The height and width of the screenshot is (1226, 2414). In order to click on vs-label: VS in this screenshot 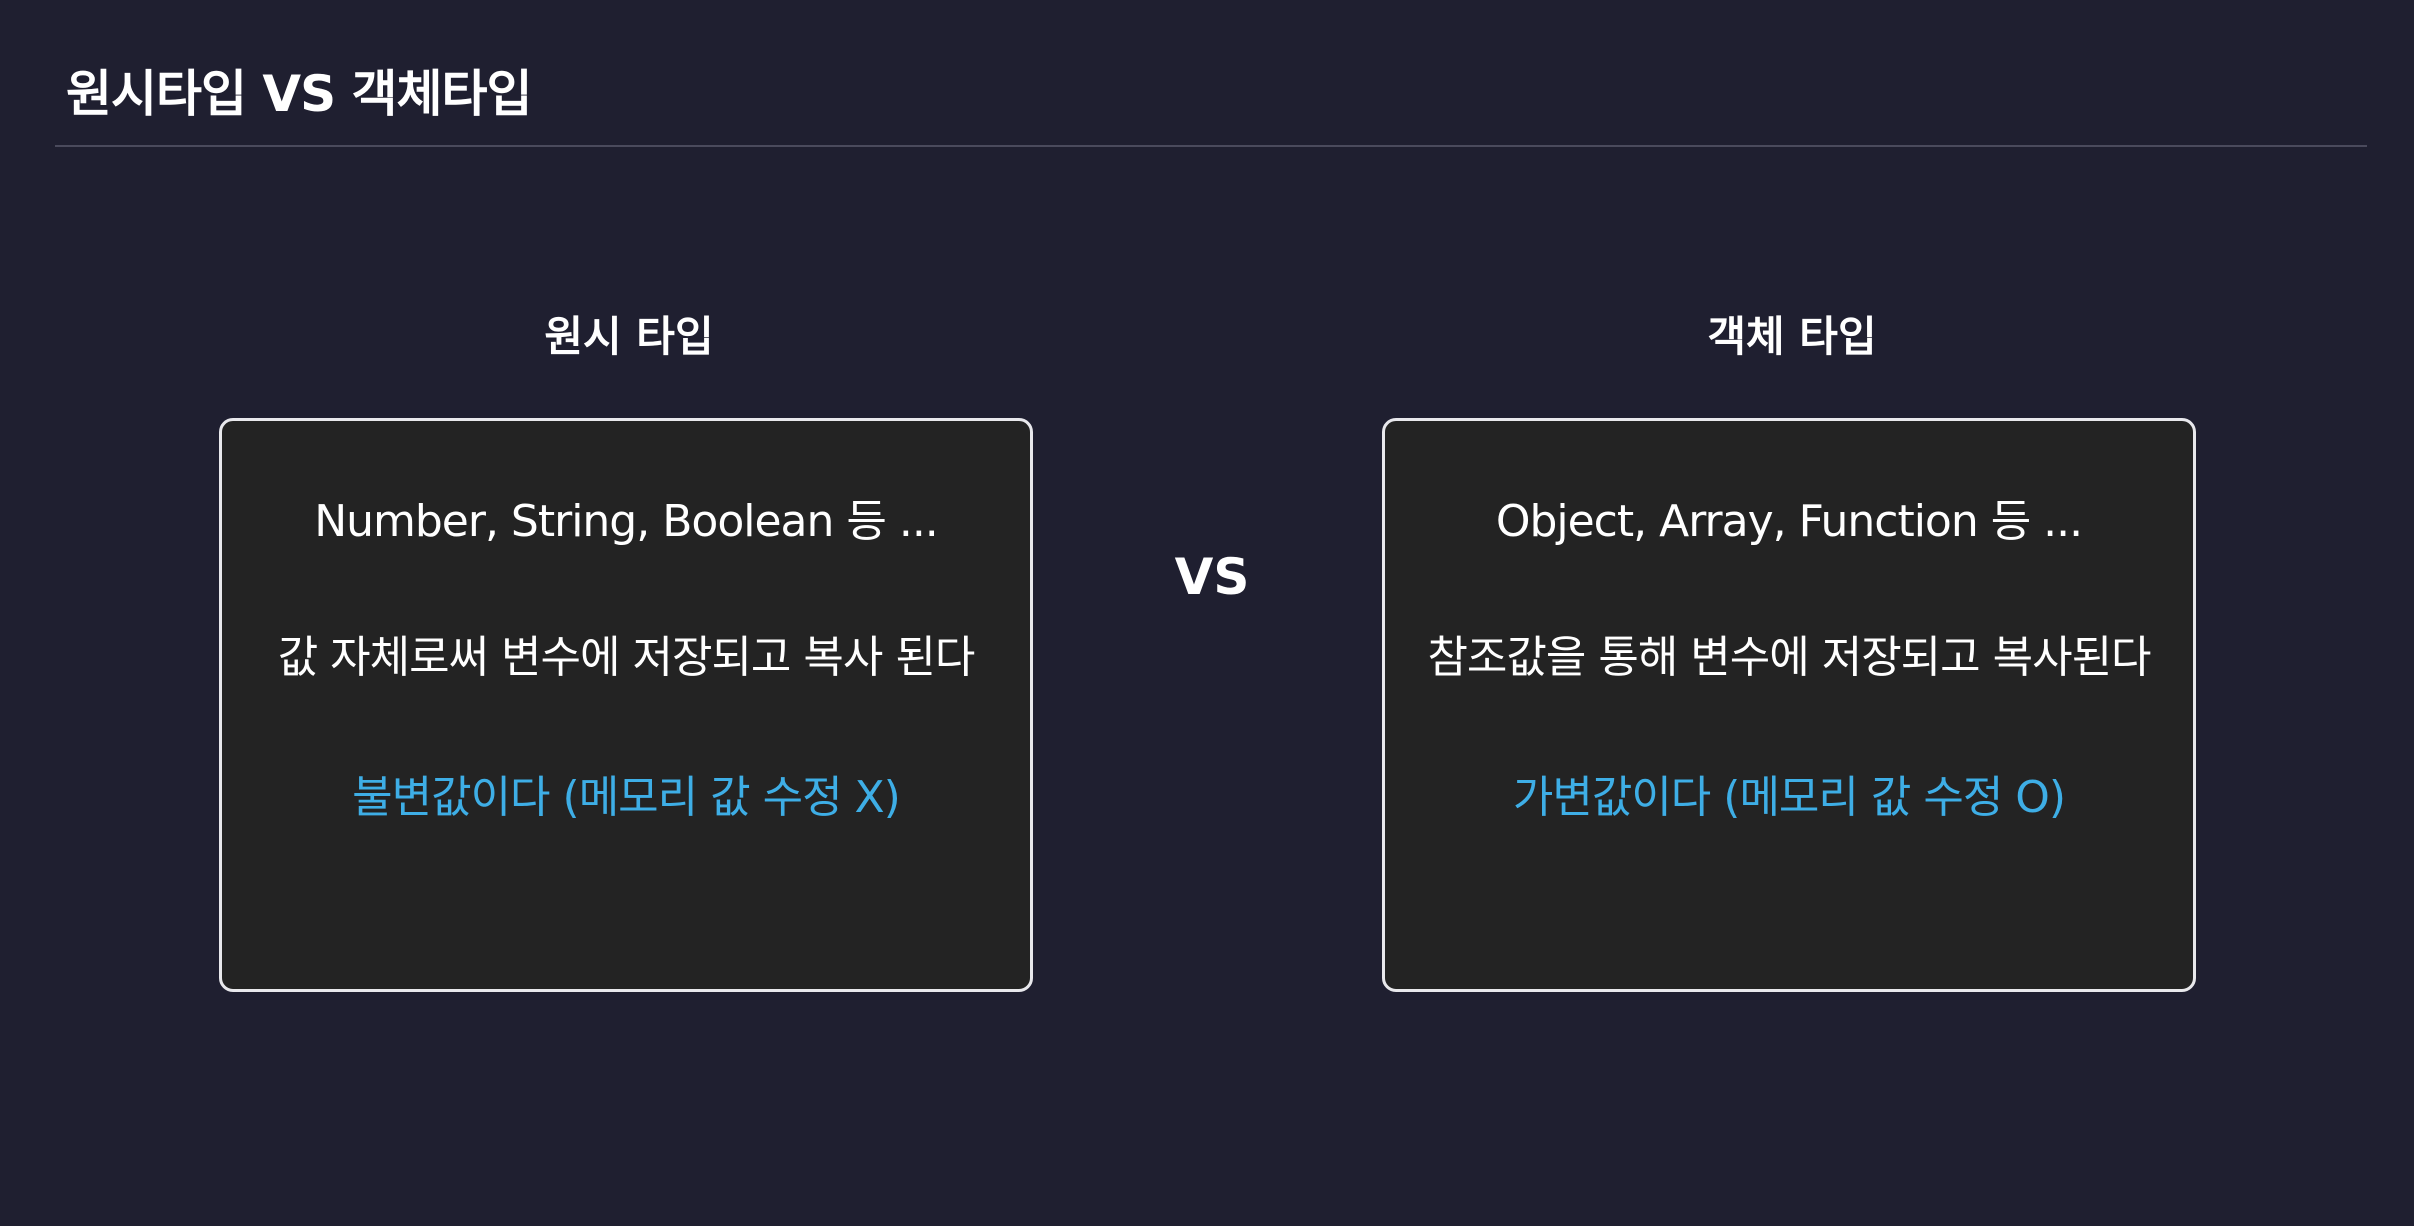, I will do `click(1212, 577)`.